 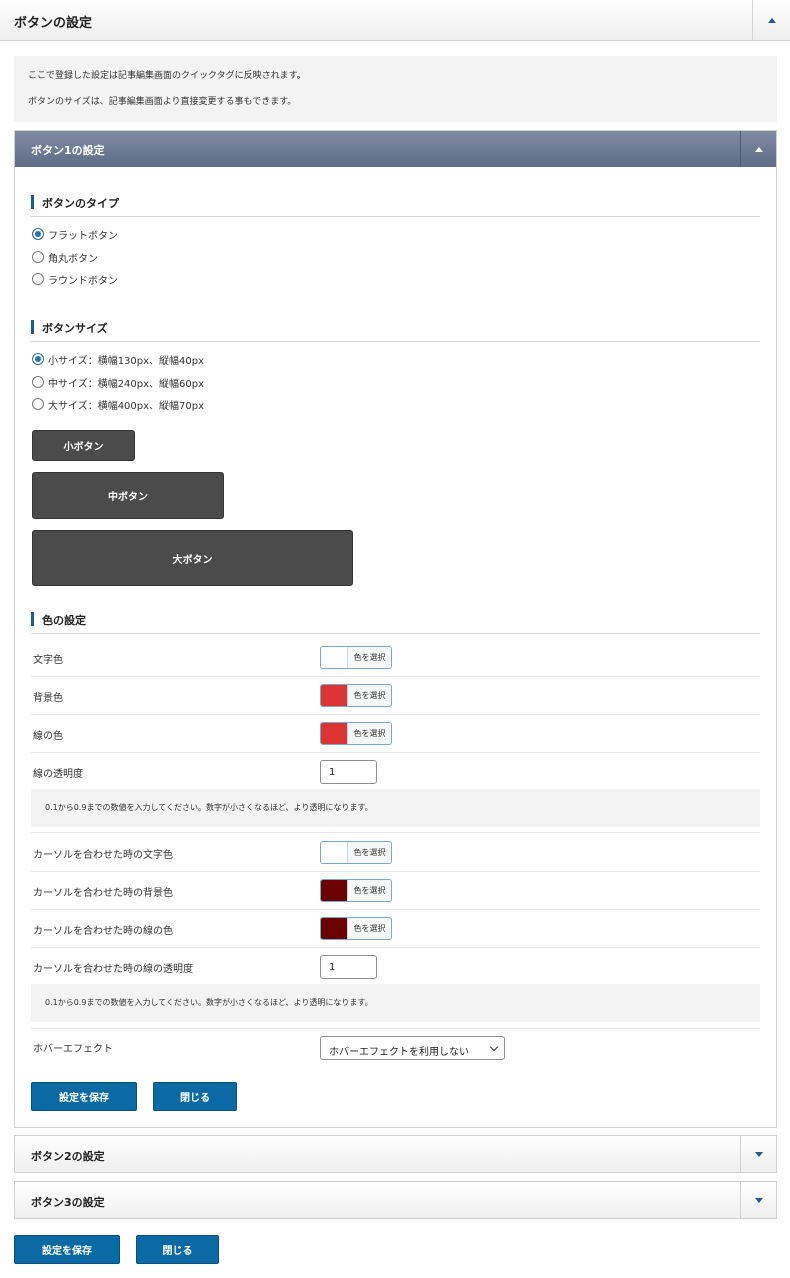 I want to click on footer-save-button: 設定を保存, so click(x=67, y=1249).